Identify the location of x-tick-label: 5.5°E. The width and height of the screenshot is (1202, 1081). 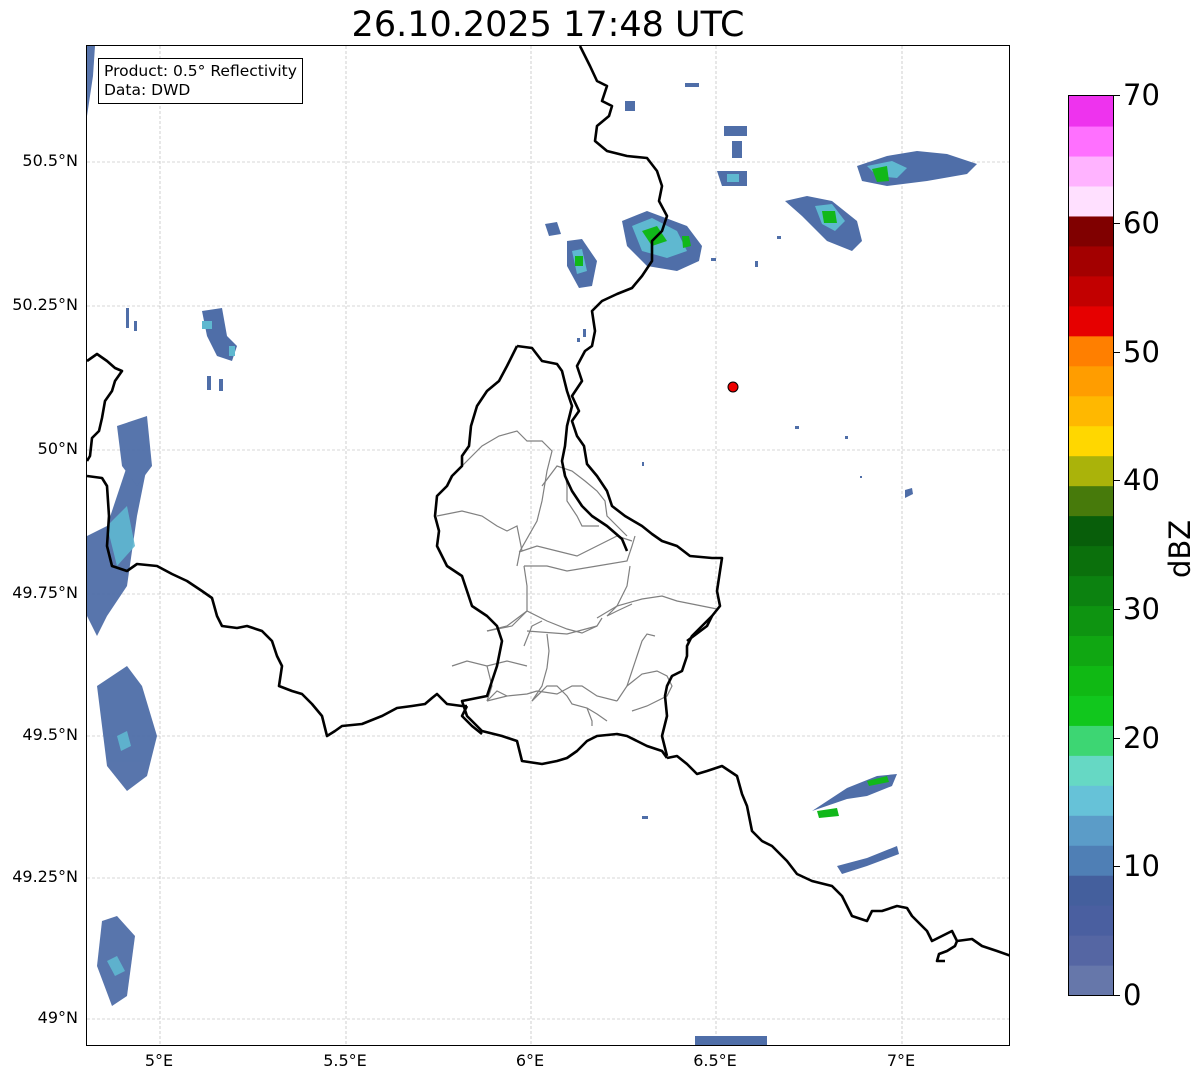
(345, 1060).